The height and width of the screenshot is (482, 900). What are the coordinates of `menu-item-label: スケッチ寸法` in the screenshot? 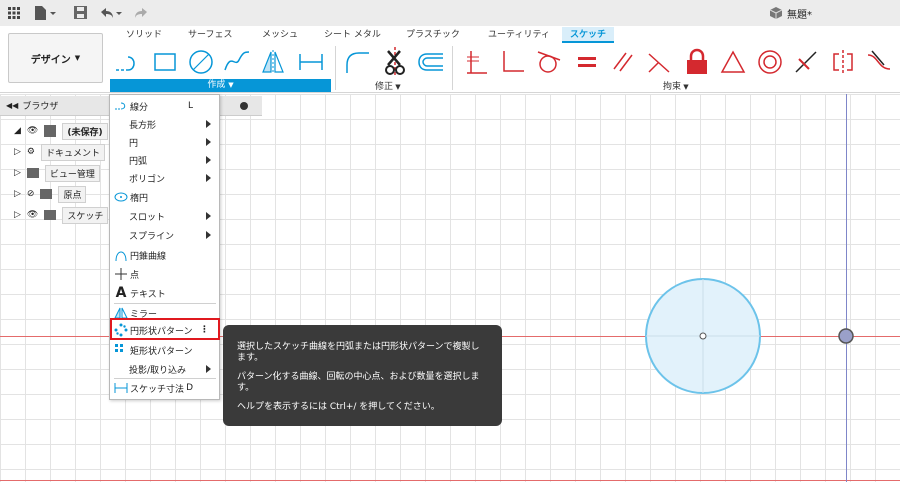 It's located at (157, 389).